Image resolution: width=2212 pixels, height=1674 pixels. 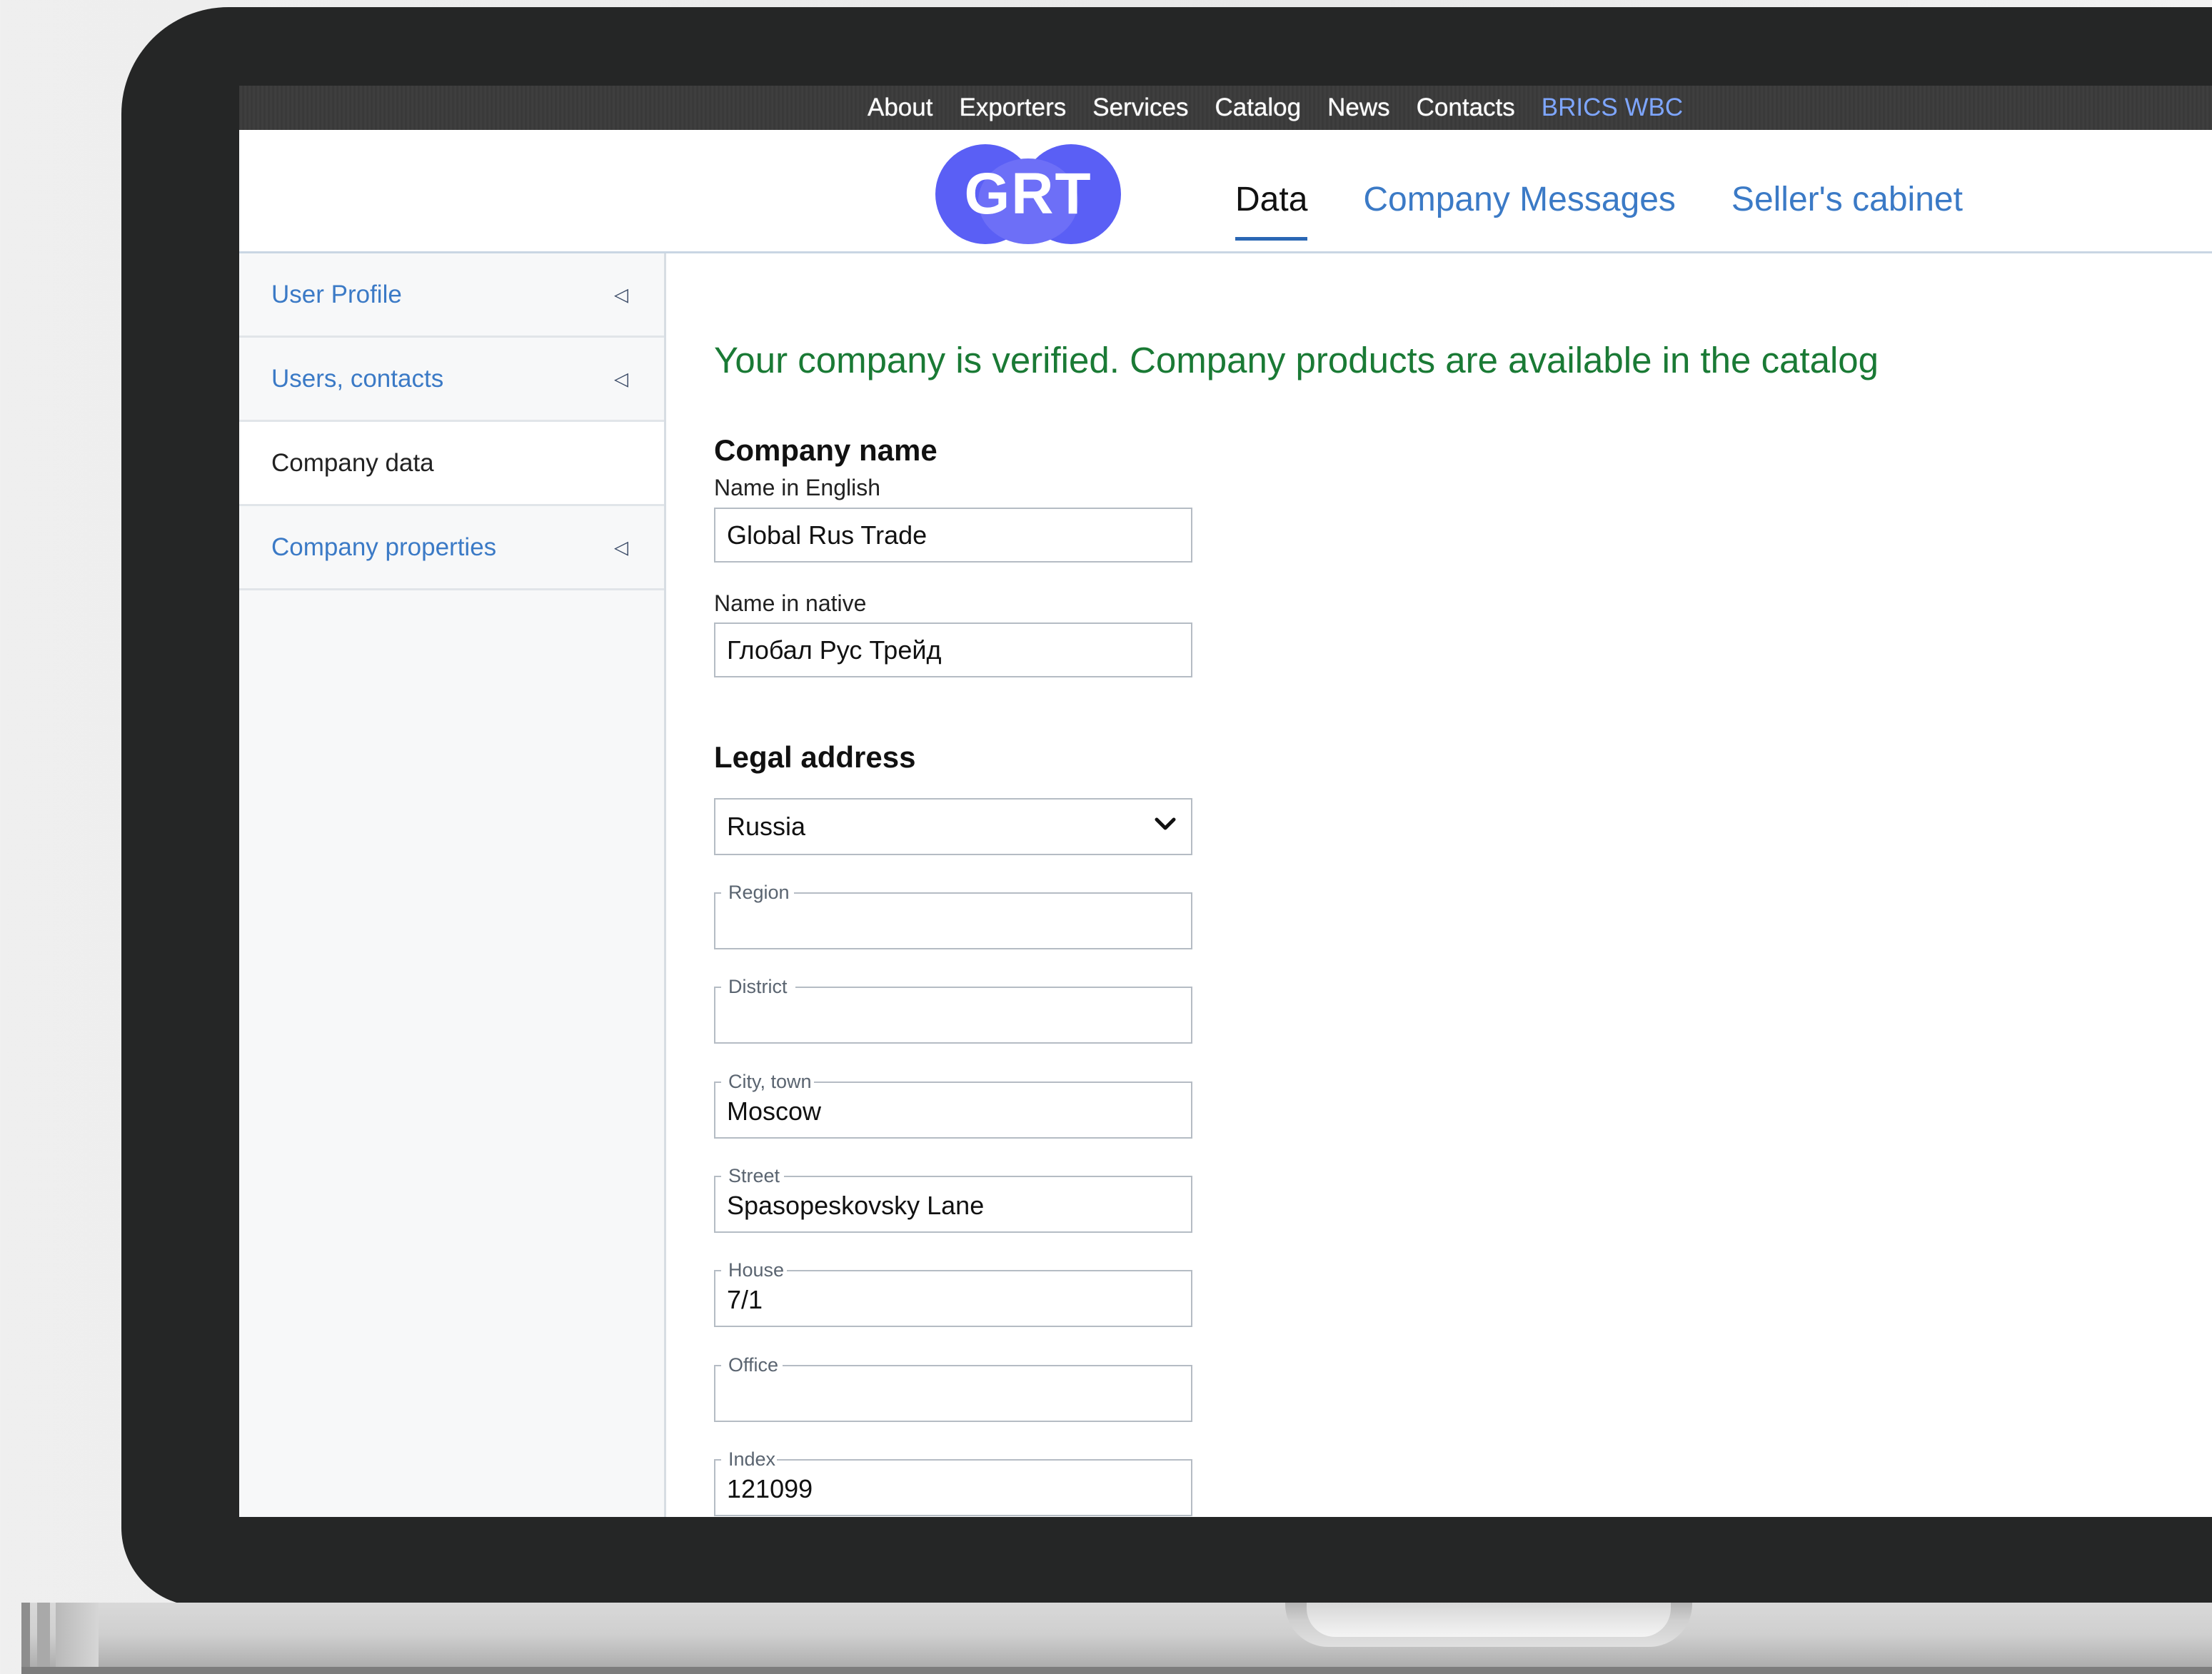 What do you see at coordinates (1612, 108) in the screenshot?
I see `nav-brics-wbc: BRICS WBC` at bounding box center [1612, 108].